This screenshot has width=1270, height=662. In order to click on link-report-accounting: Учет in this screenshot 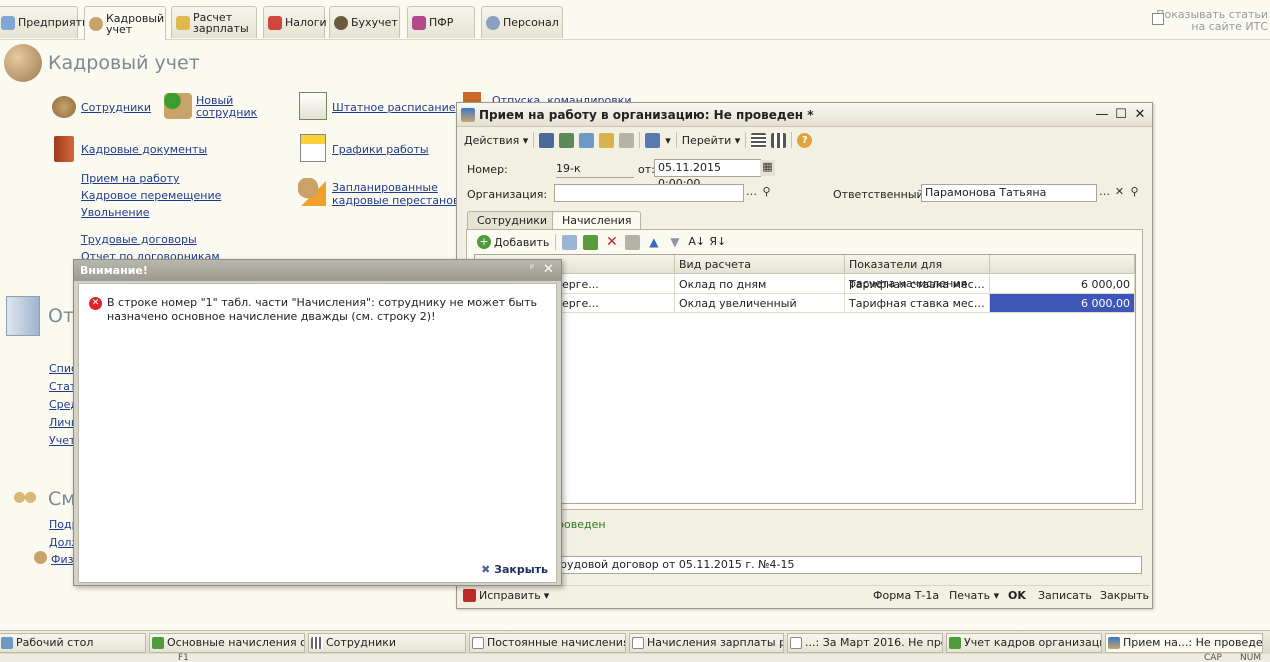, I will do `click(62, 440)`.